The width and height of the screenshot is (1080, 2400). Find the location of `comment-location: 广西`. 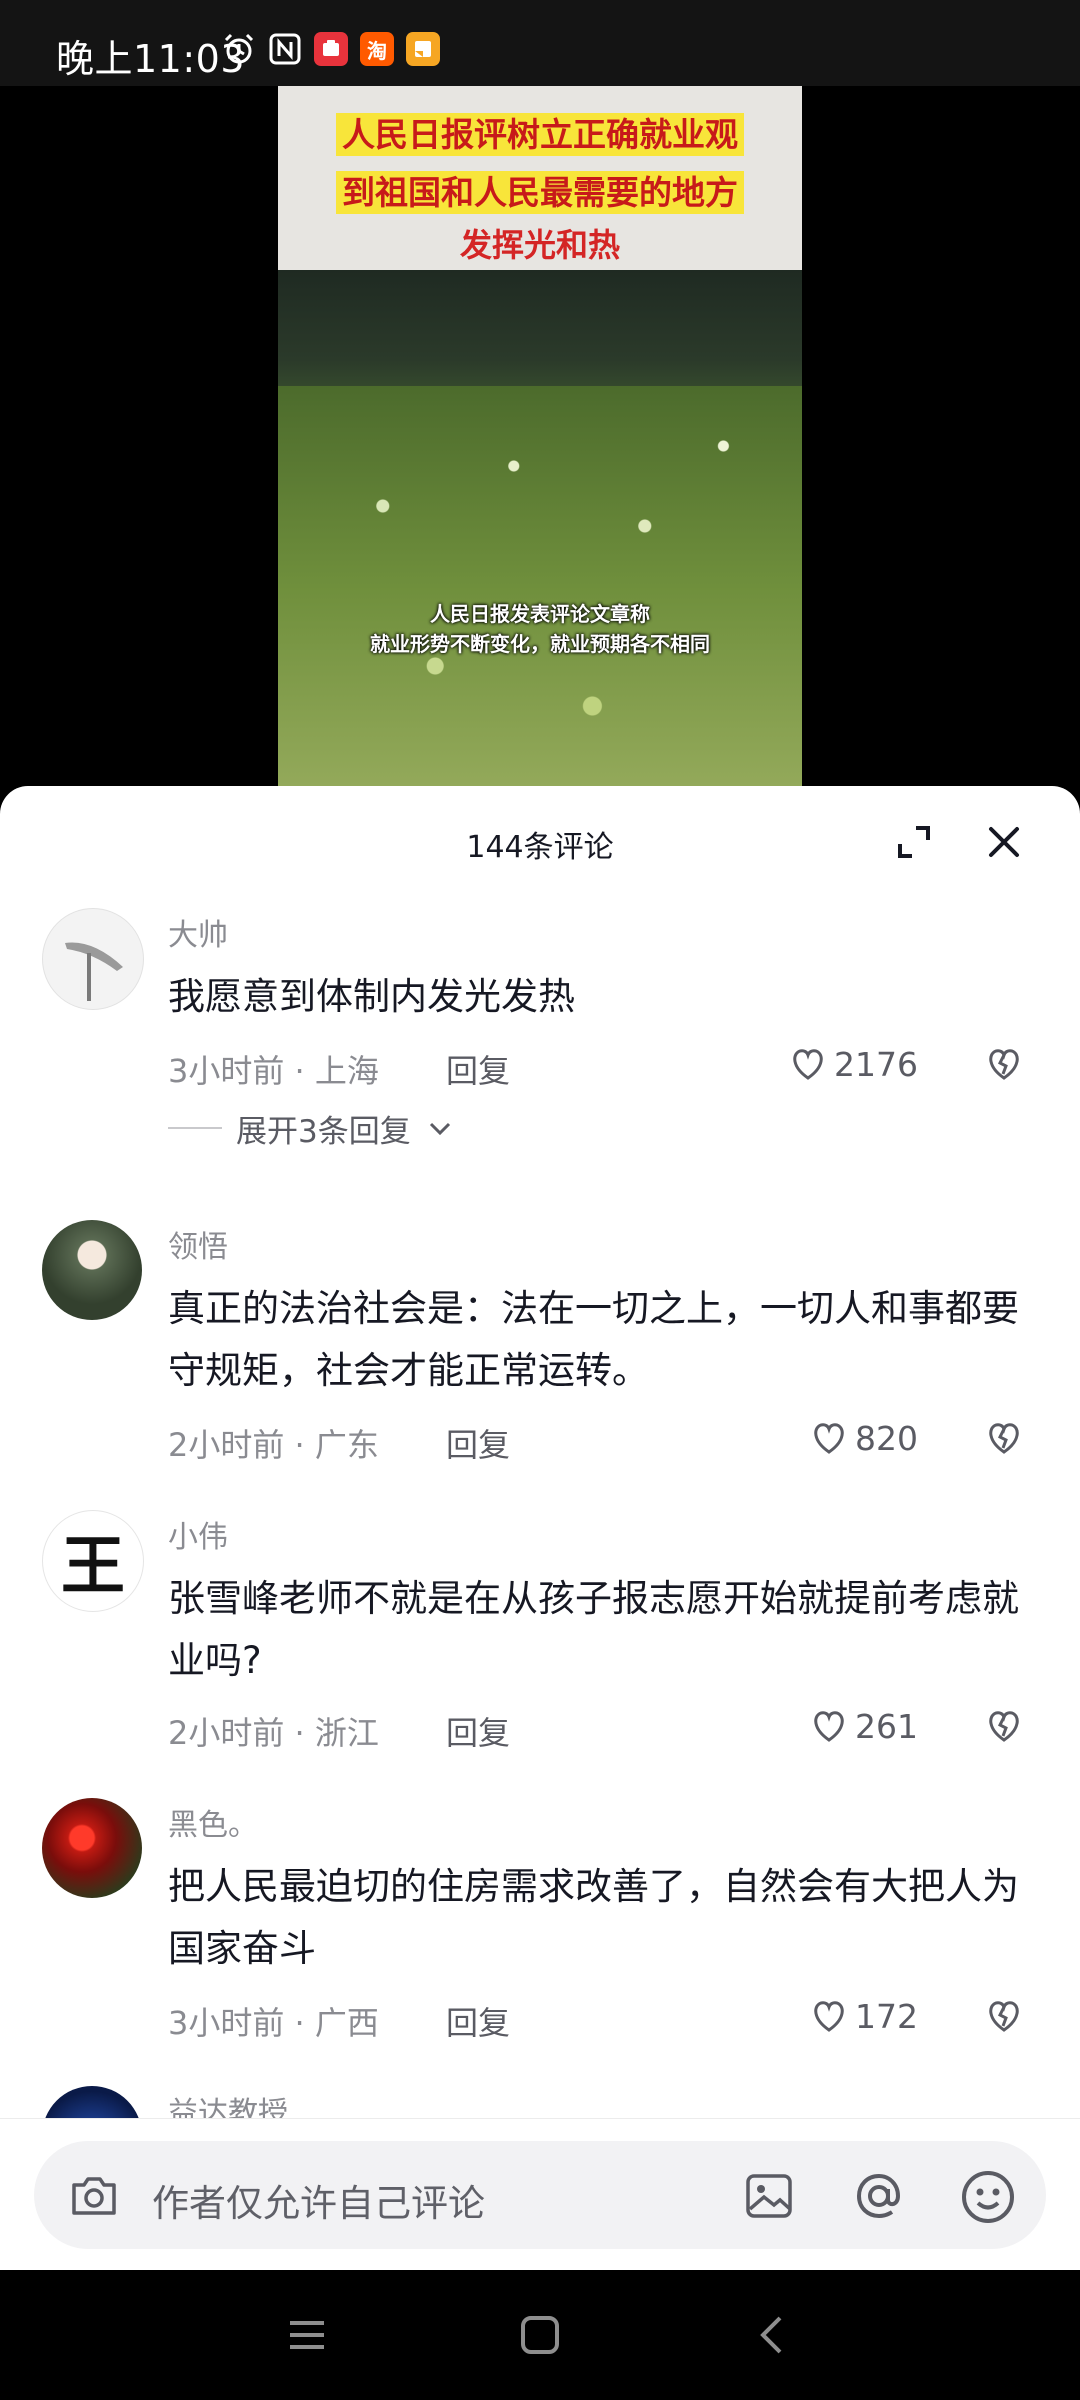

comment-location: 广西 is located at coordinates (346, 2023).